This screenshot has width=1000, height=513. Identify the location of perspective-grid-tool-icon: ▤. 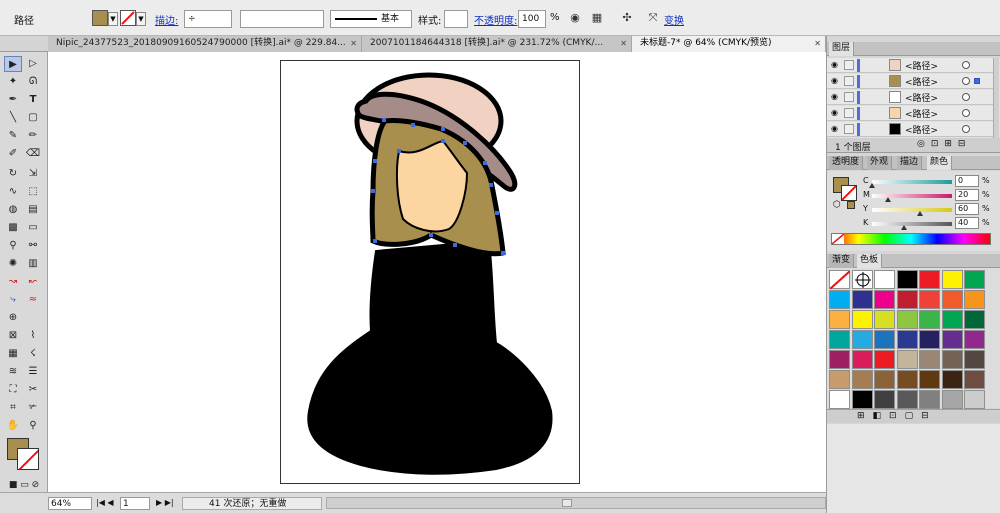
(33, 210).